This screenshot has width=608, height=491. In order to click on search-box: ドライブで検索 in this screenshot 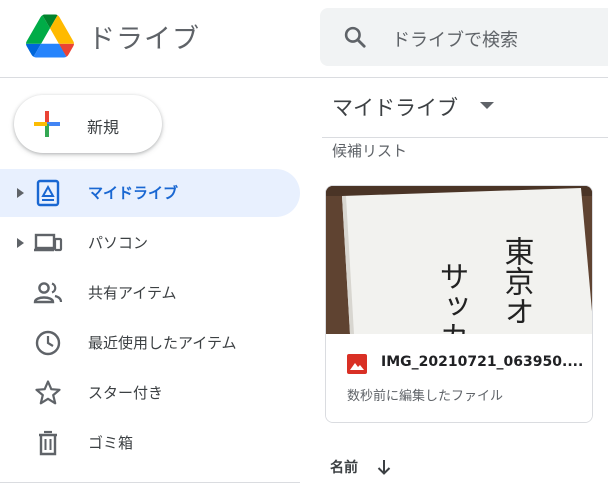, I will do `click(464, 37)`.